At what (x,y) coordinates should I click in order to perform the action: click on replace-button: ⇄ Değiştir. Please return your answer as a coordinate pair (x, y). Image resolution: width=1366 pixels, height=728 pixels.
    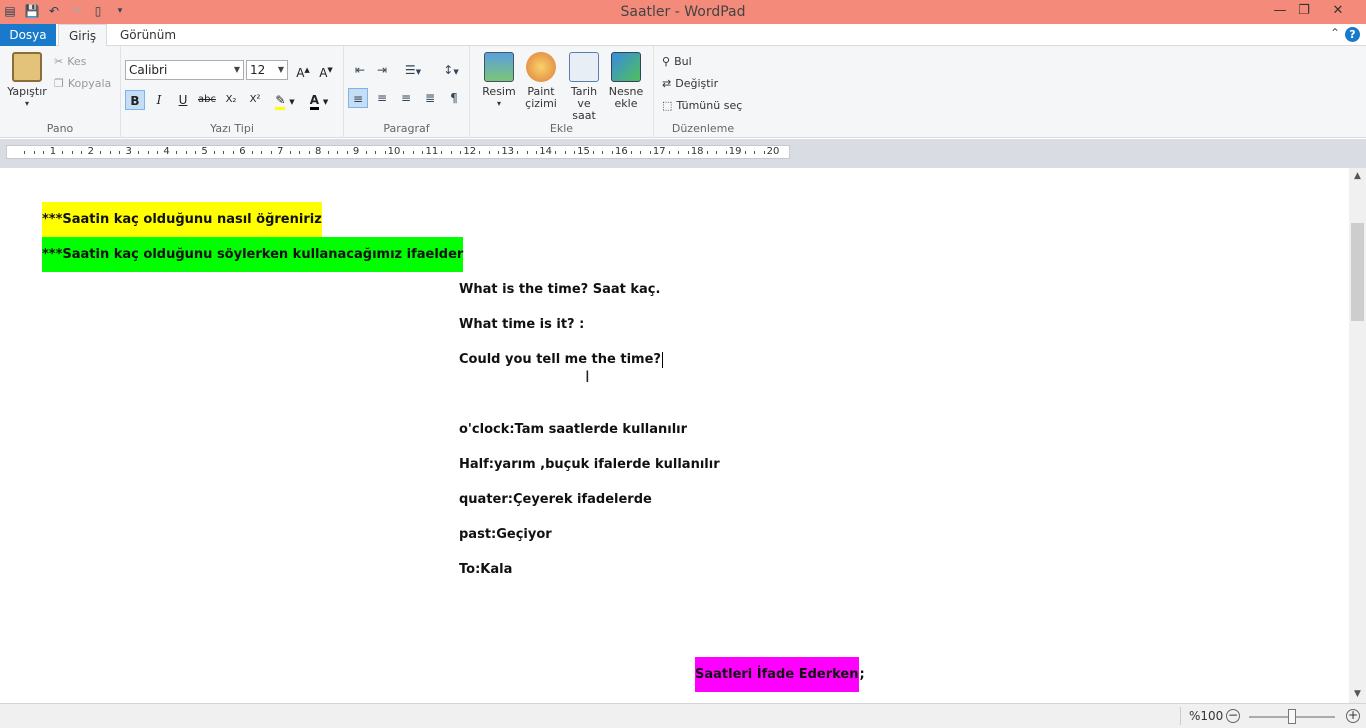
    Looking at the image, I should click on (690, 83).